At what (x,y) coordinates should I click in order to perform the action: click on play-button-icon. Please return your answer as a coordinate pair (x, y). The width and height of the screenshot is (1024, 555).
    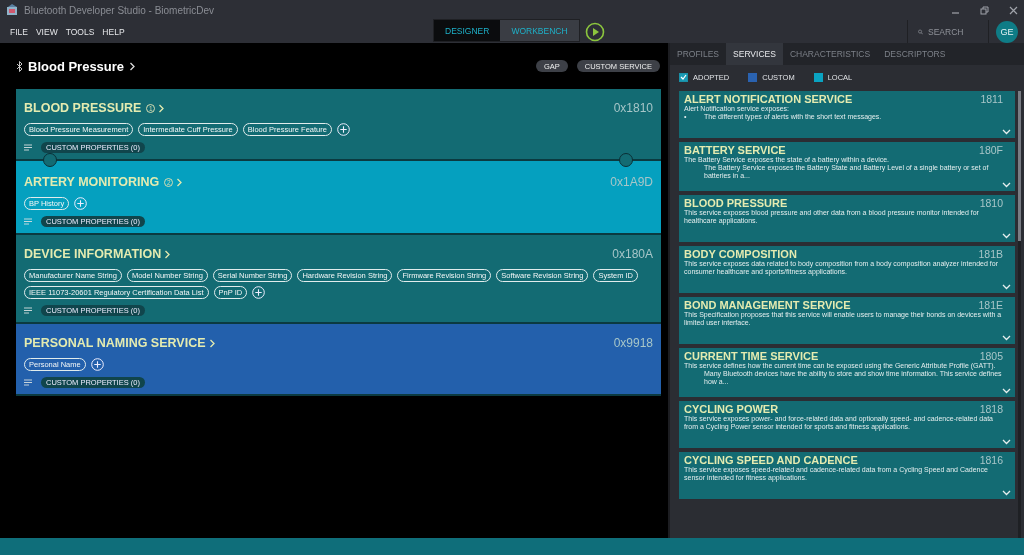
    Looking at the image, I should click on (594, 31).